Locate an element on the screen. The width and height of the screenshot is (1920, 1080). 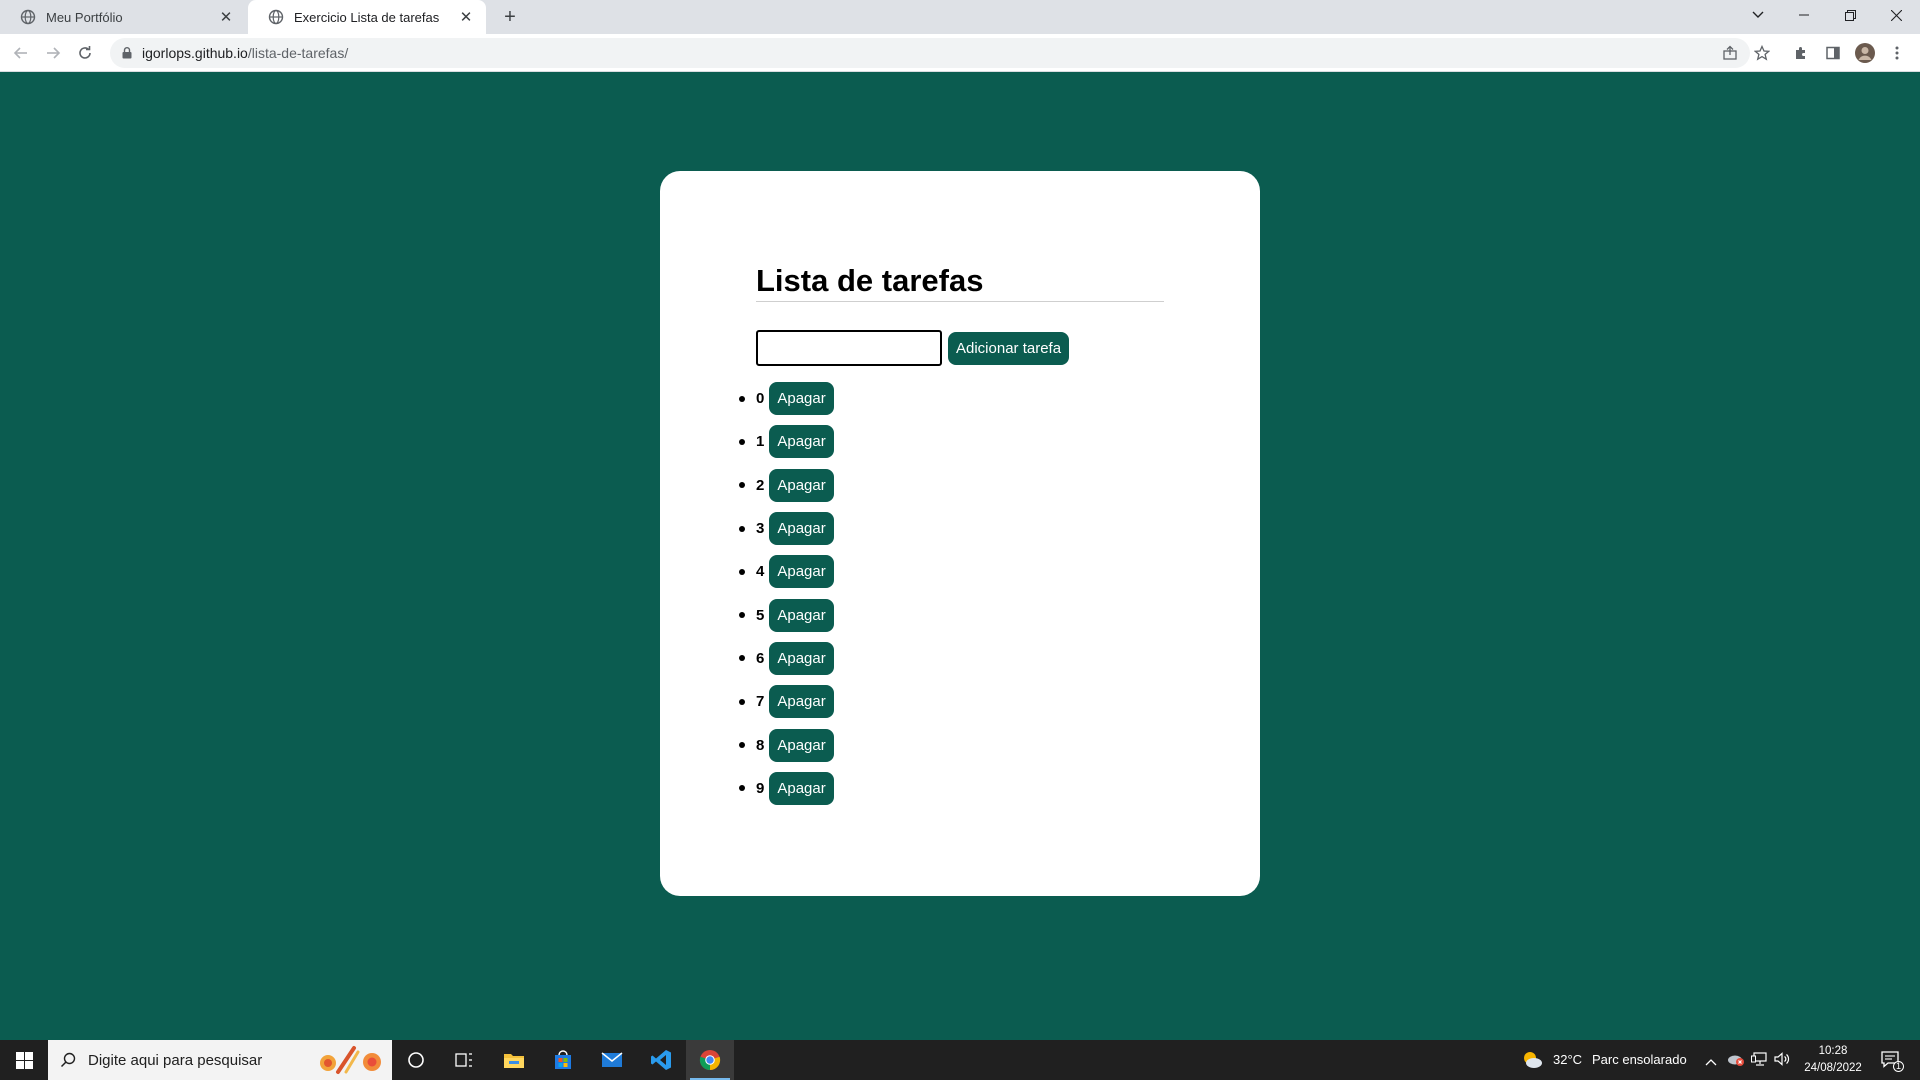
back-button is located at coordinates (21, 53).